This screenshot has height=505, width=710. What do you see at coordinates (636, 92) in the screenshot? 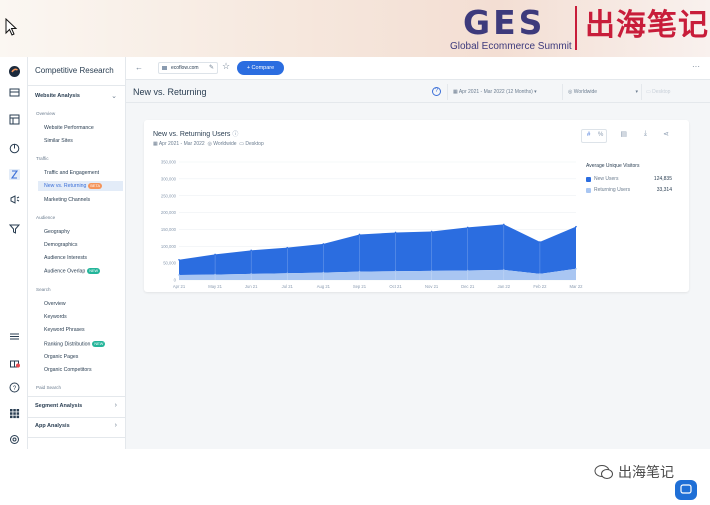
I see `caret-down-icon: ▾` at bounding box center [636, 92].